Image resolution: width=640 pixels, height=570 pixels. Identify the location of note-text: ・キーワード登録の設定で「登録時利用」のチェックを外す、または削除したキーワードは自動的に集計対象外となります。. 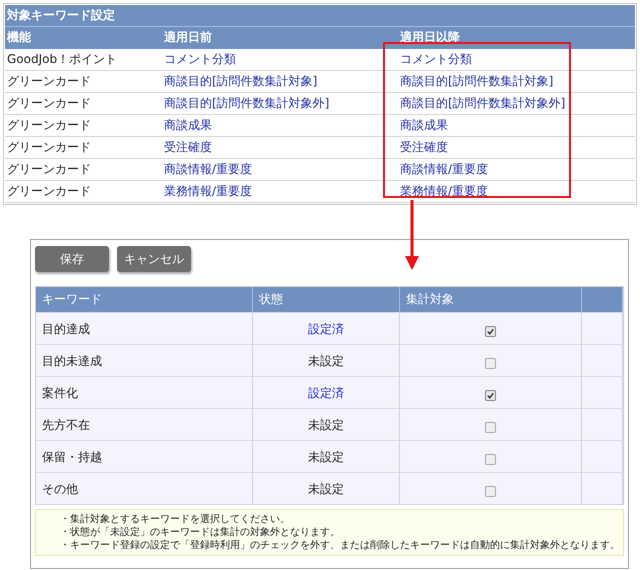
(340, 545).